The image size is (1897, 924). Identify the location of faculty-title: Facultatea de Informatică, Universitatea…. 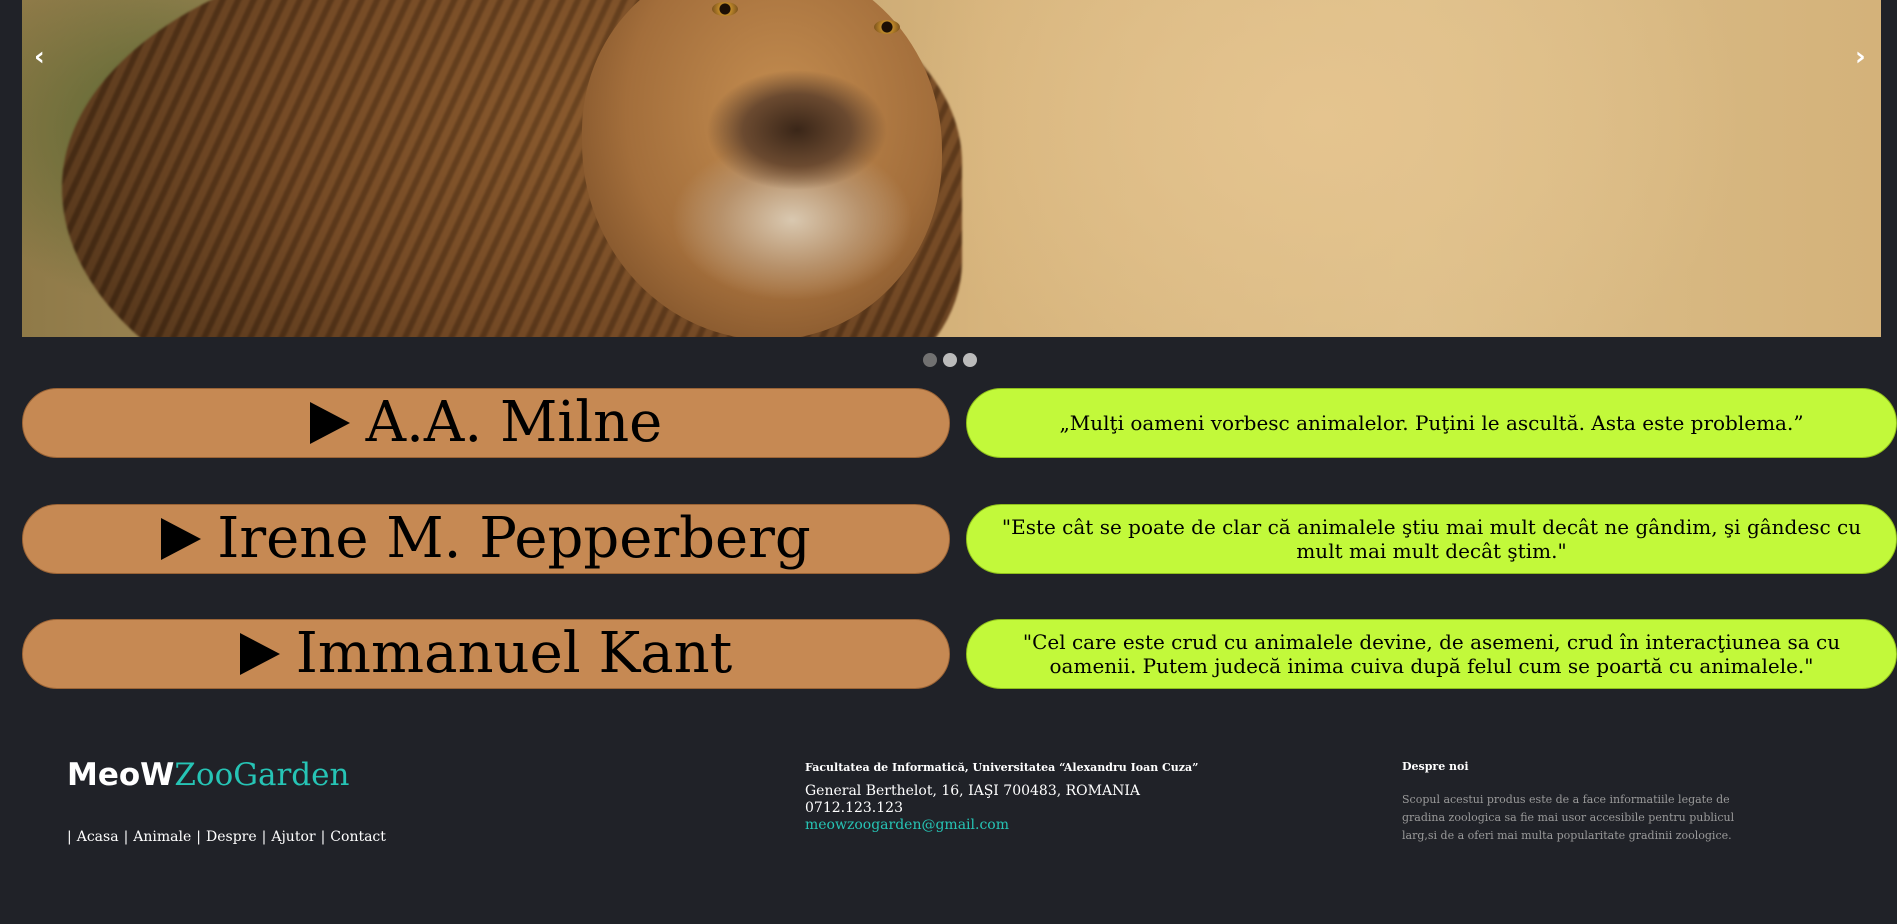
(1002, 767).